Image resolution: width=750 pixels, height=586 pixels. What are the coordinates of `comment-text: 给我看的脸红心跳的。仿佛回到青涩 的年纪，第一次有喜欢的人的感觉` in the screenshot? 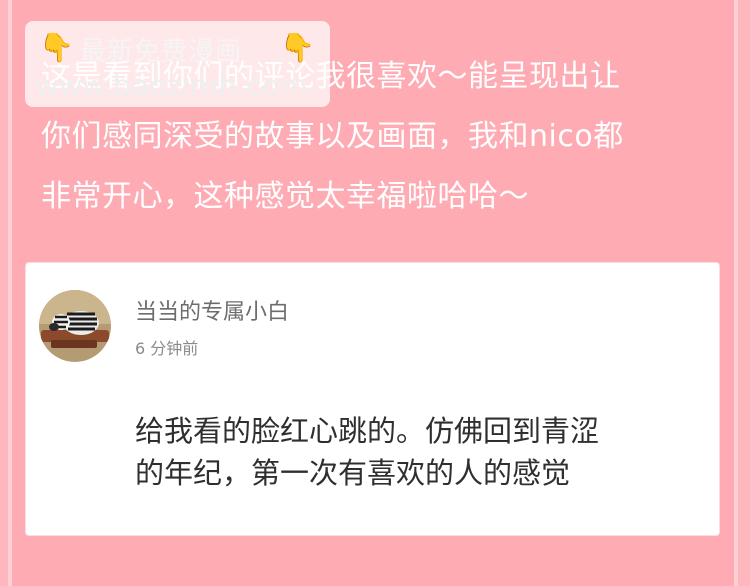 It's located at (367, 452).